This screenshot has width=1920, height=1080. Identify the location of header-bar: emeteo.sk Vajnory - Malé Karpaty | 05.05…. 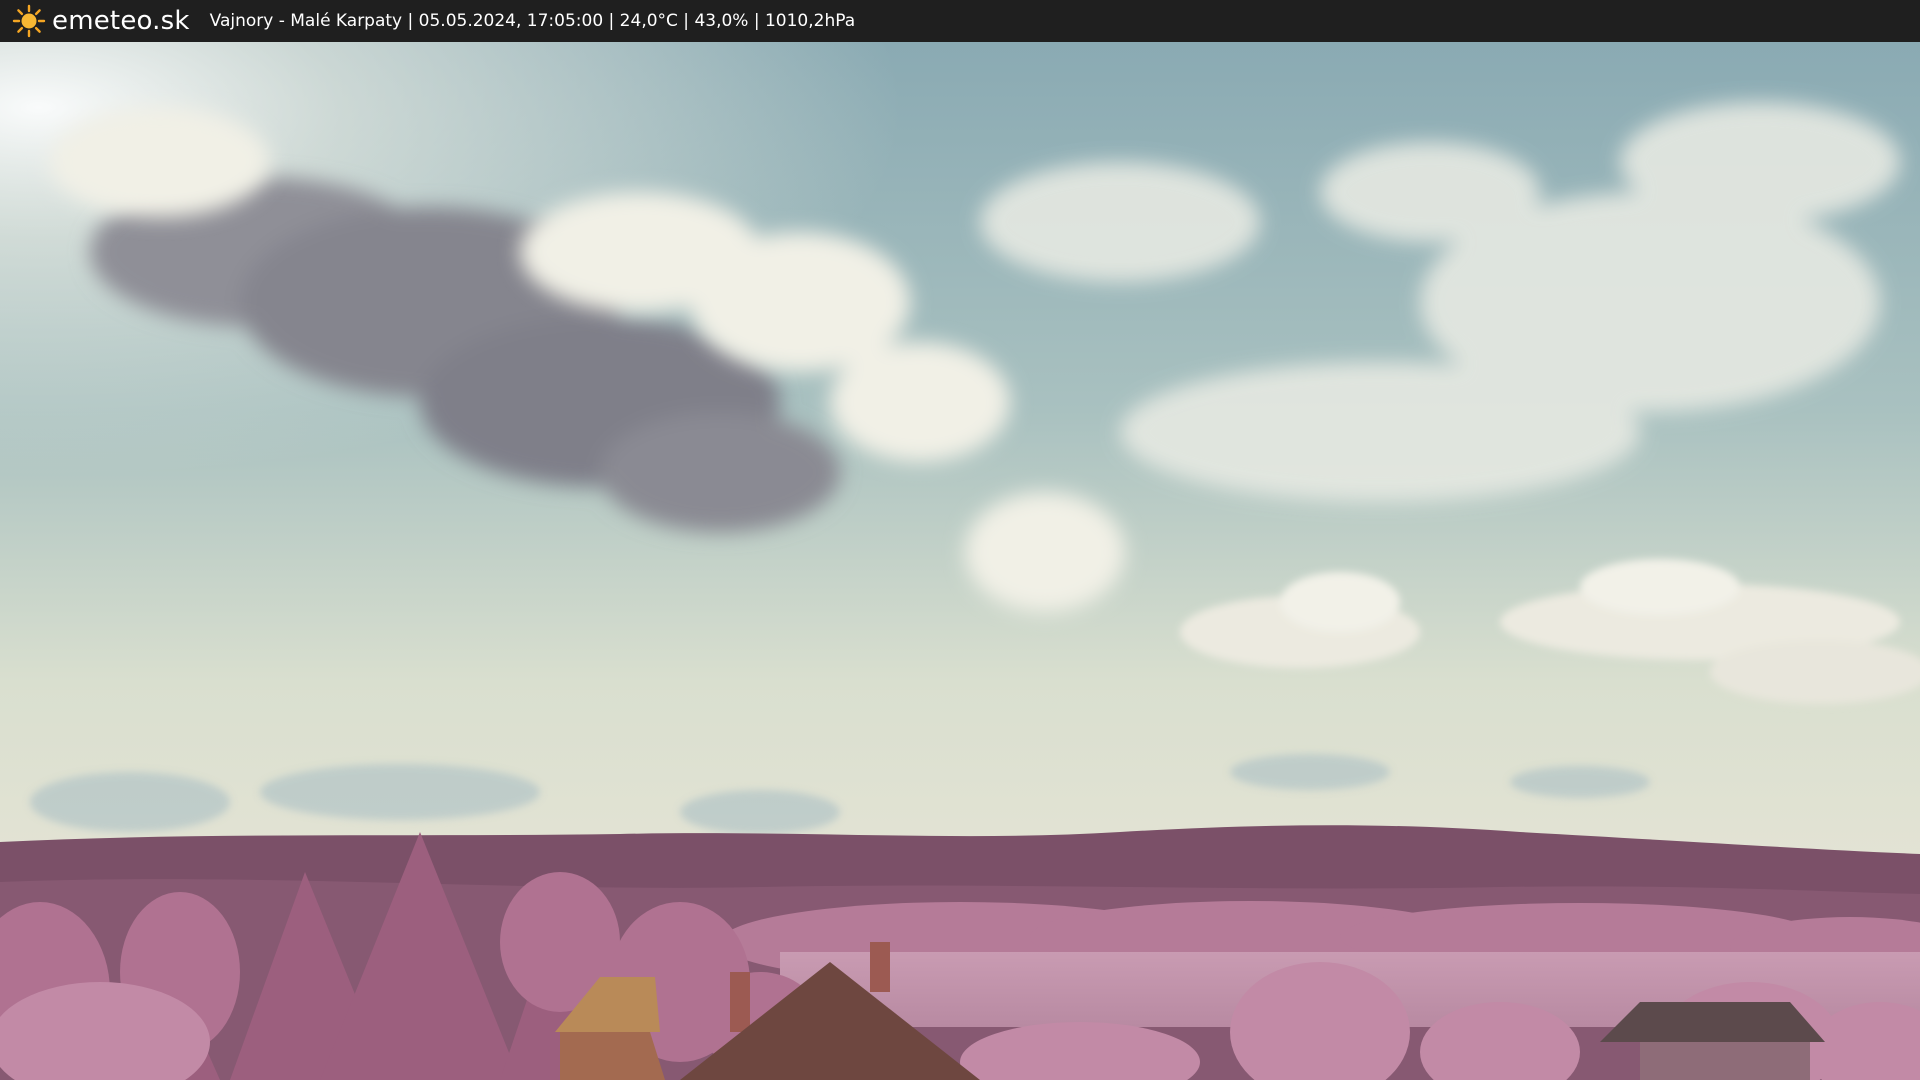
(960, 21).